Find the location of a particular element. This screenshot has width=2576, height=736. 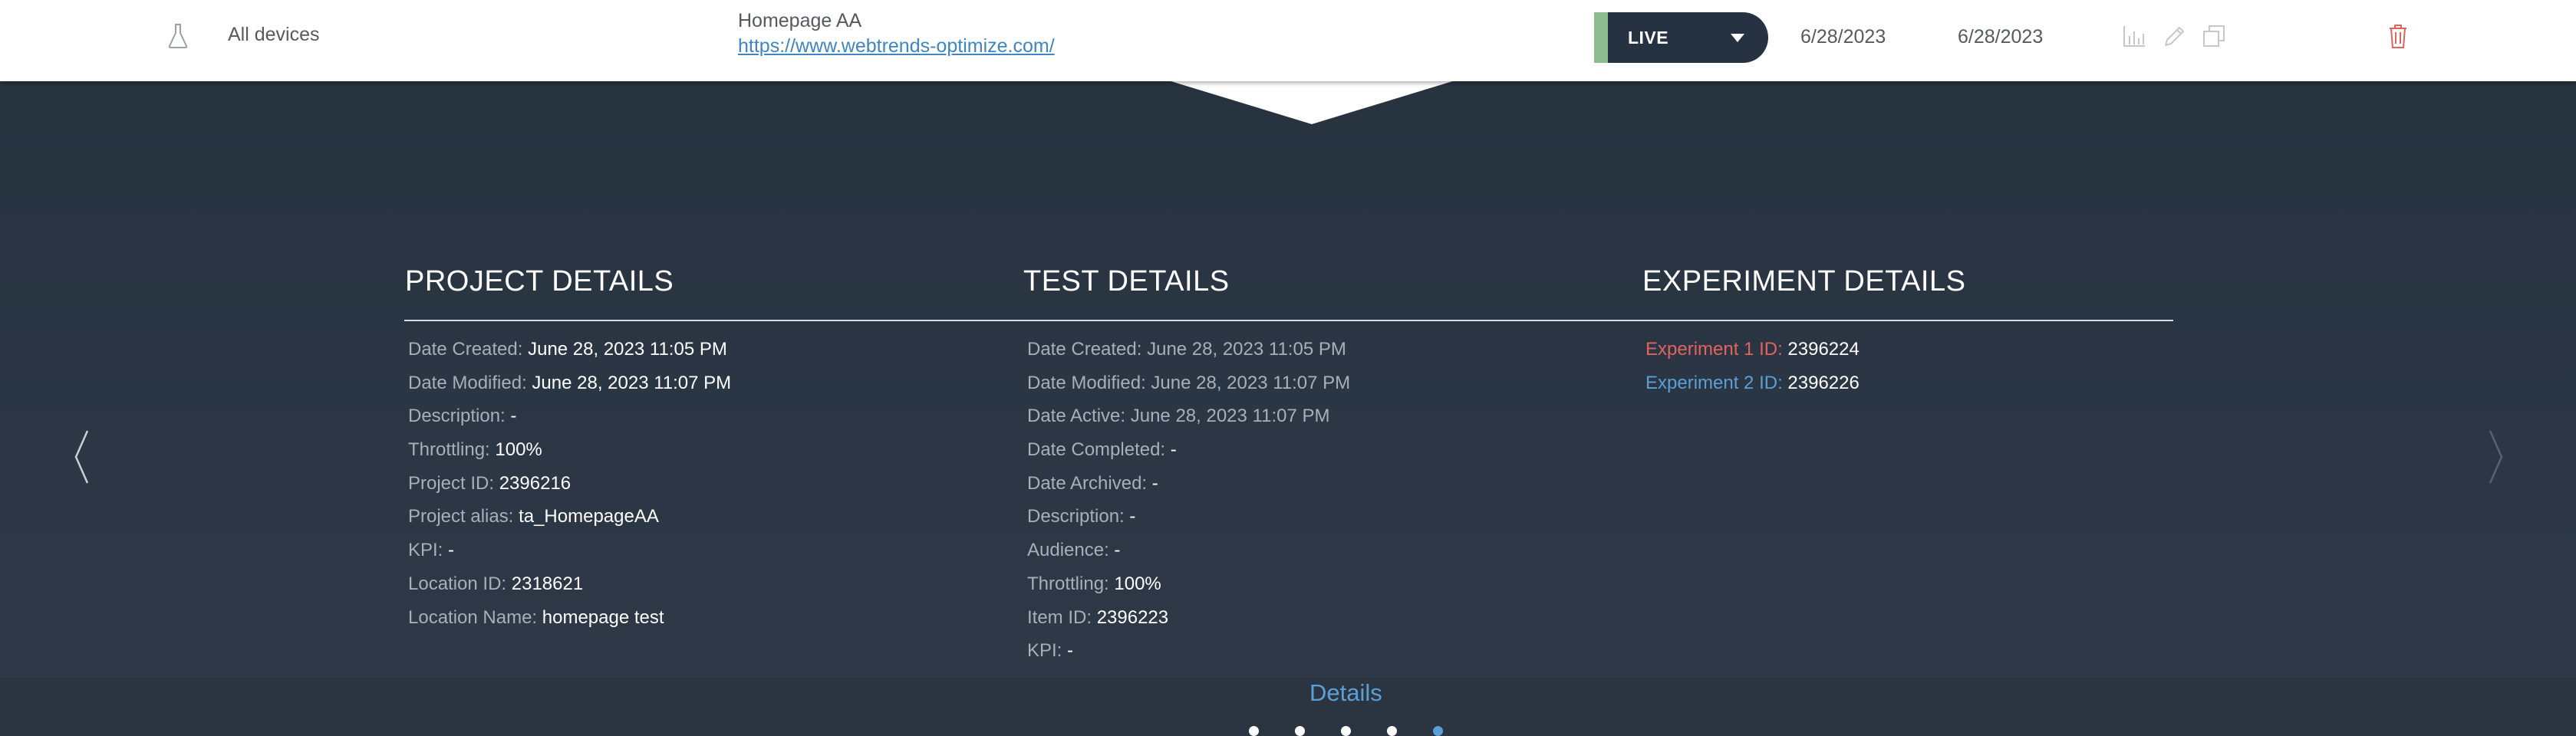

chevron-right-icon is located at coordinates (2495, 457).